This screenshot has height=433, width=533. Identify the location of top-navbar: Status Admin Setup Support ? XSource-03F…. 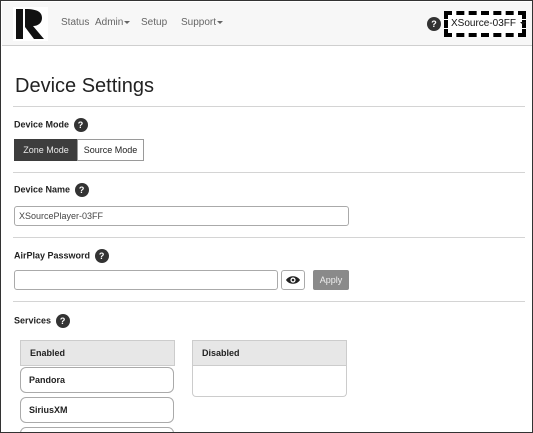
(267, 24).